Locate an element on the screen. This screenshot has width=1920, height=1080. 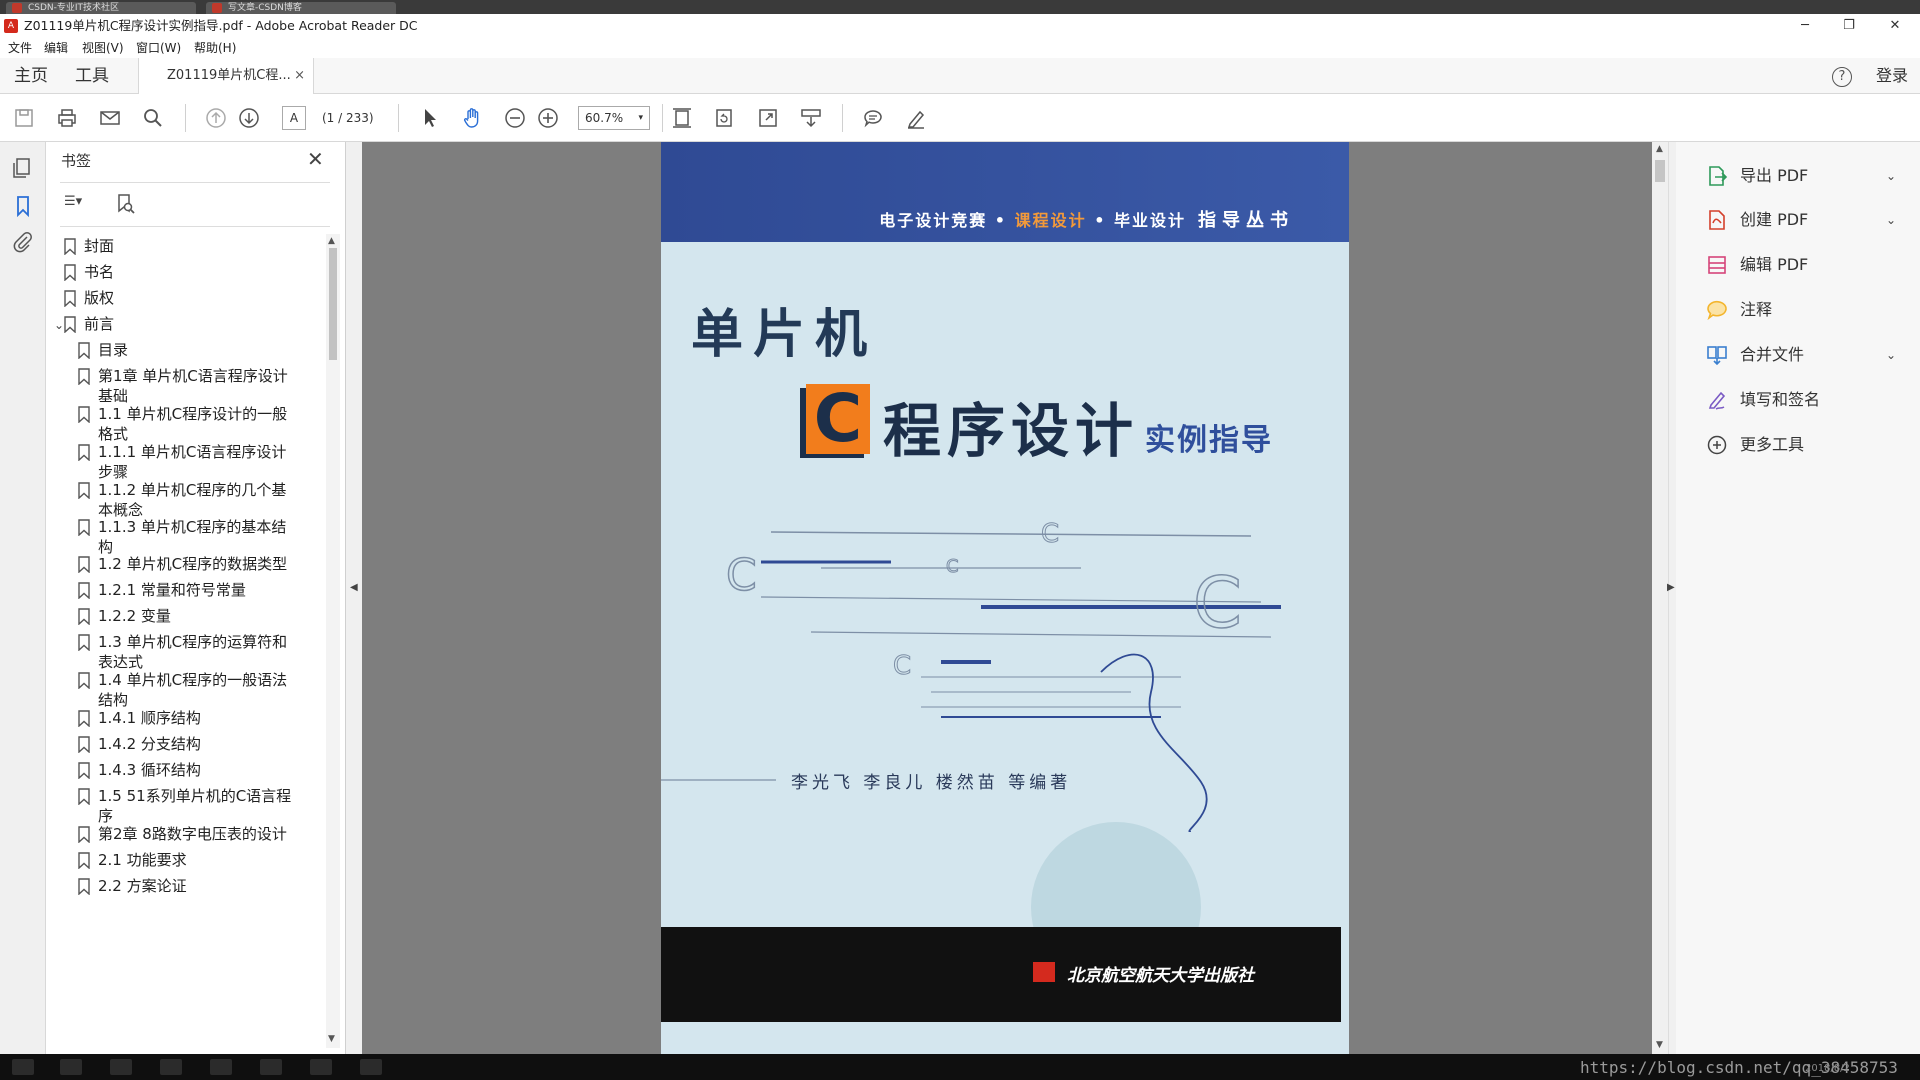
bookmark-item: 目录 is located at coordinates (186, 350).